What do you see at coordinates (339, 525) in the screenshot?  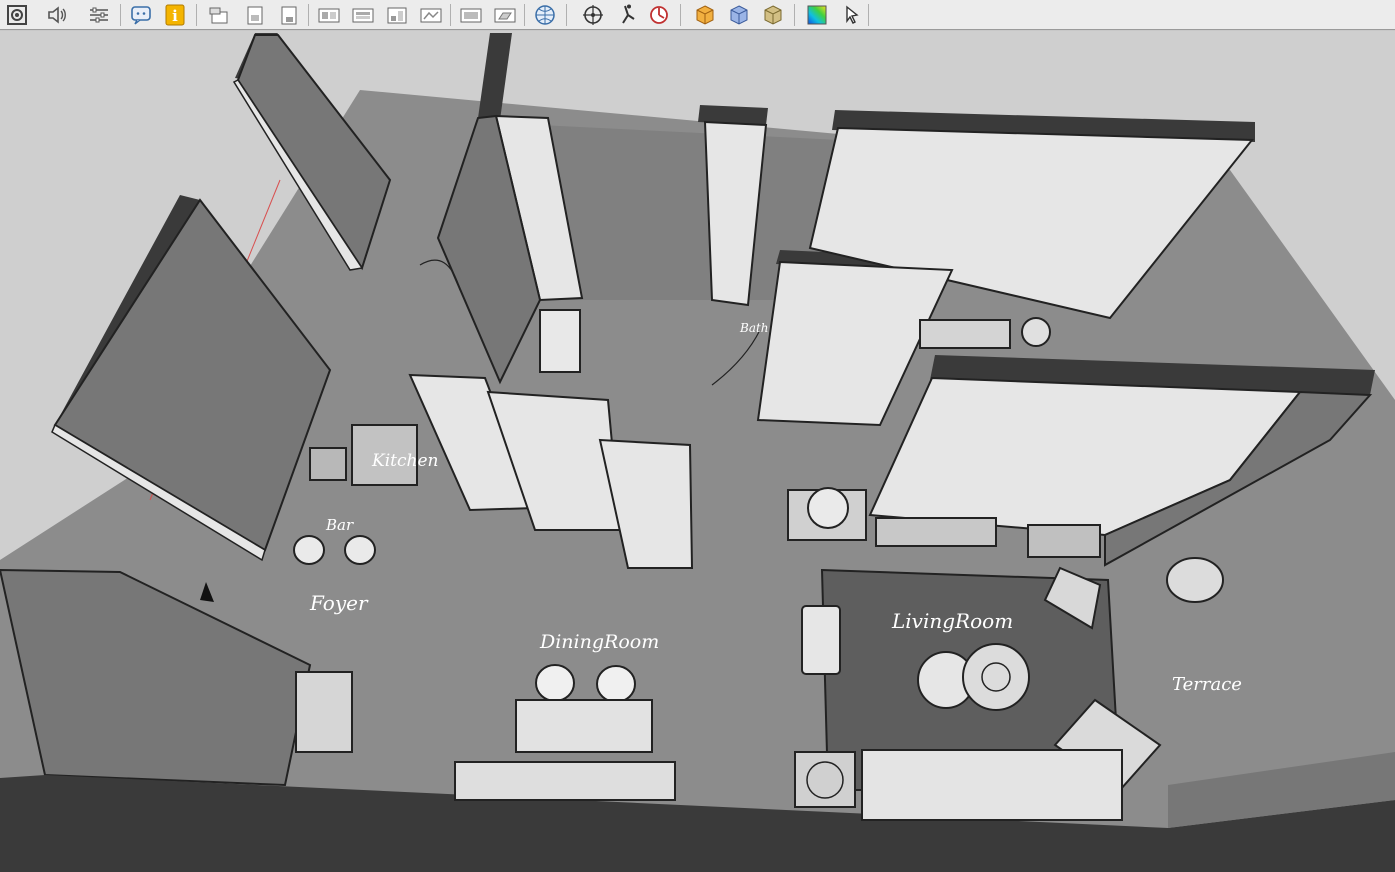 I see `room-label-bar: Bar` at bounding box center [339, 525].